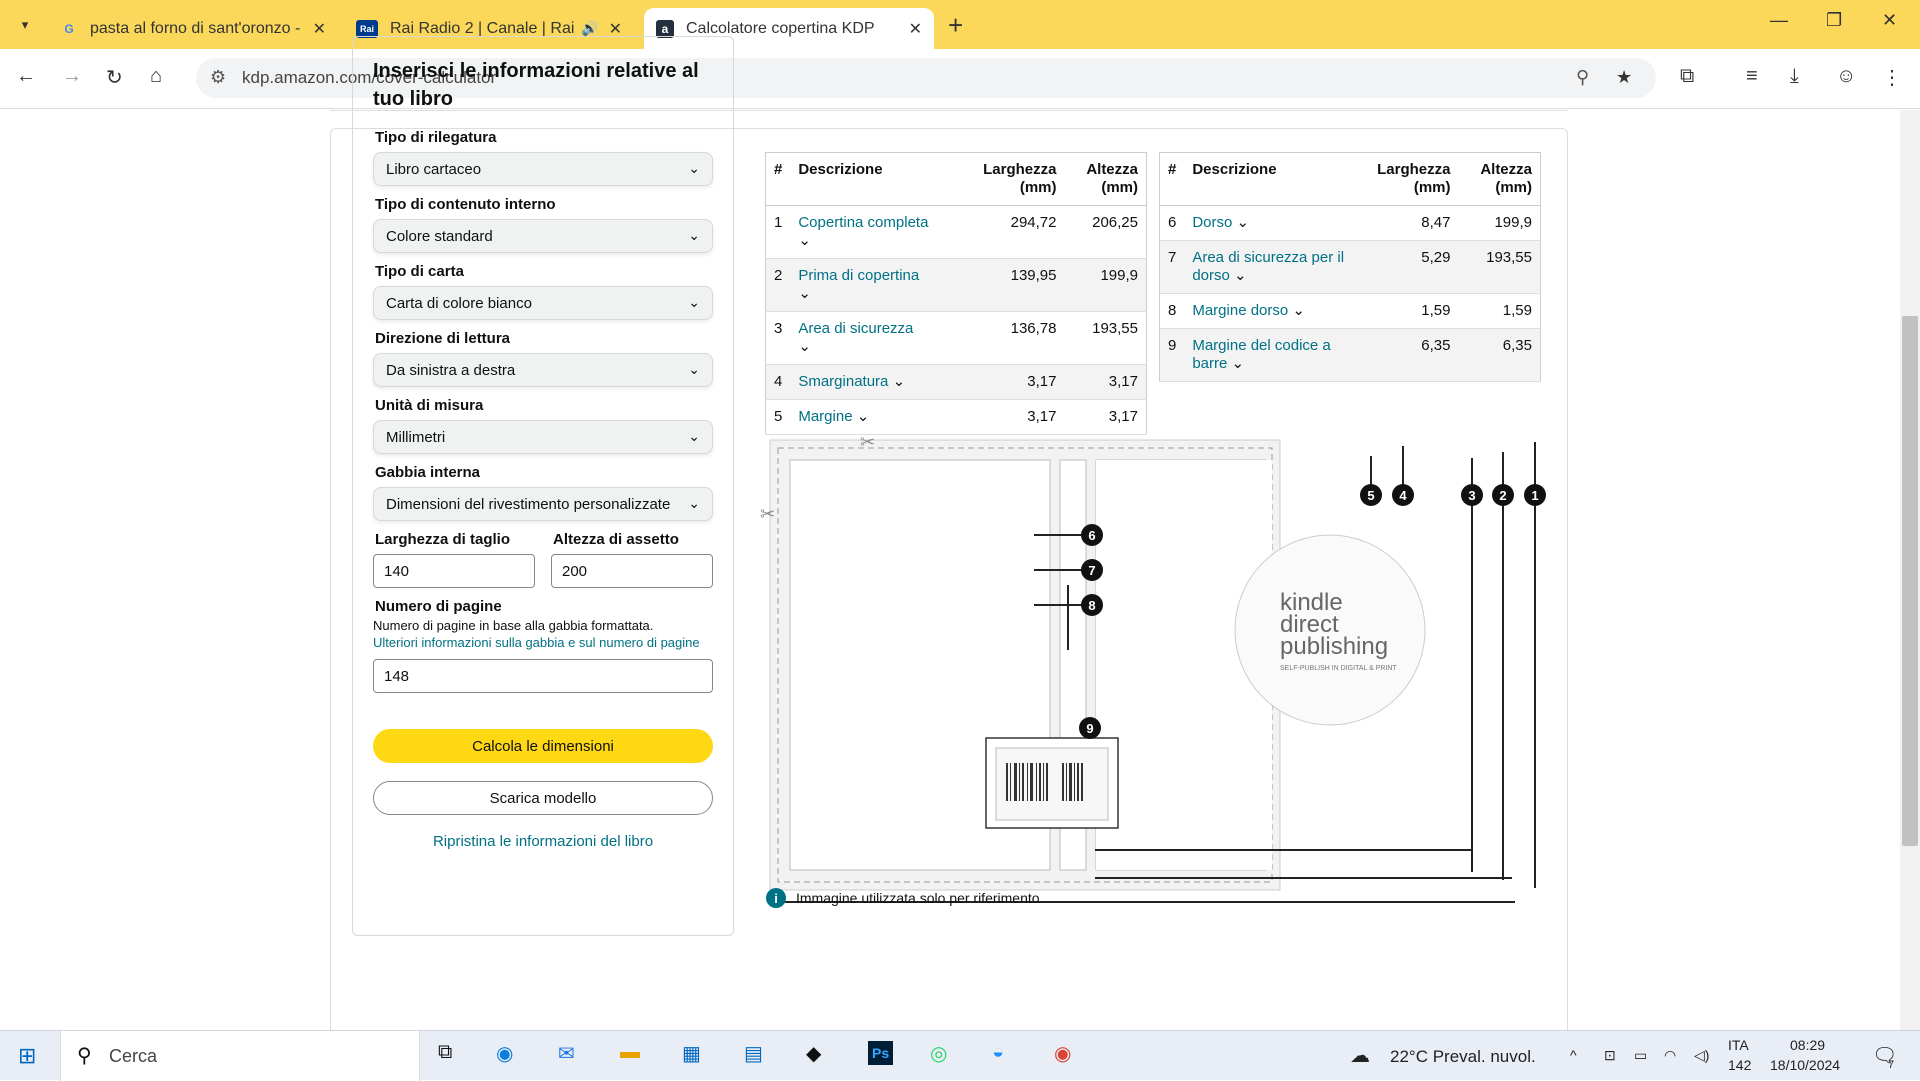 This screenshot has width=1920, height=1081. Describe the element at coordinates (955, 25) in the screenshot. I see `new-tab-icon: +` at that location.